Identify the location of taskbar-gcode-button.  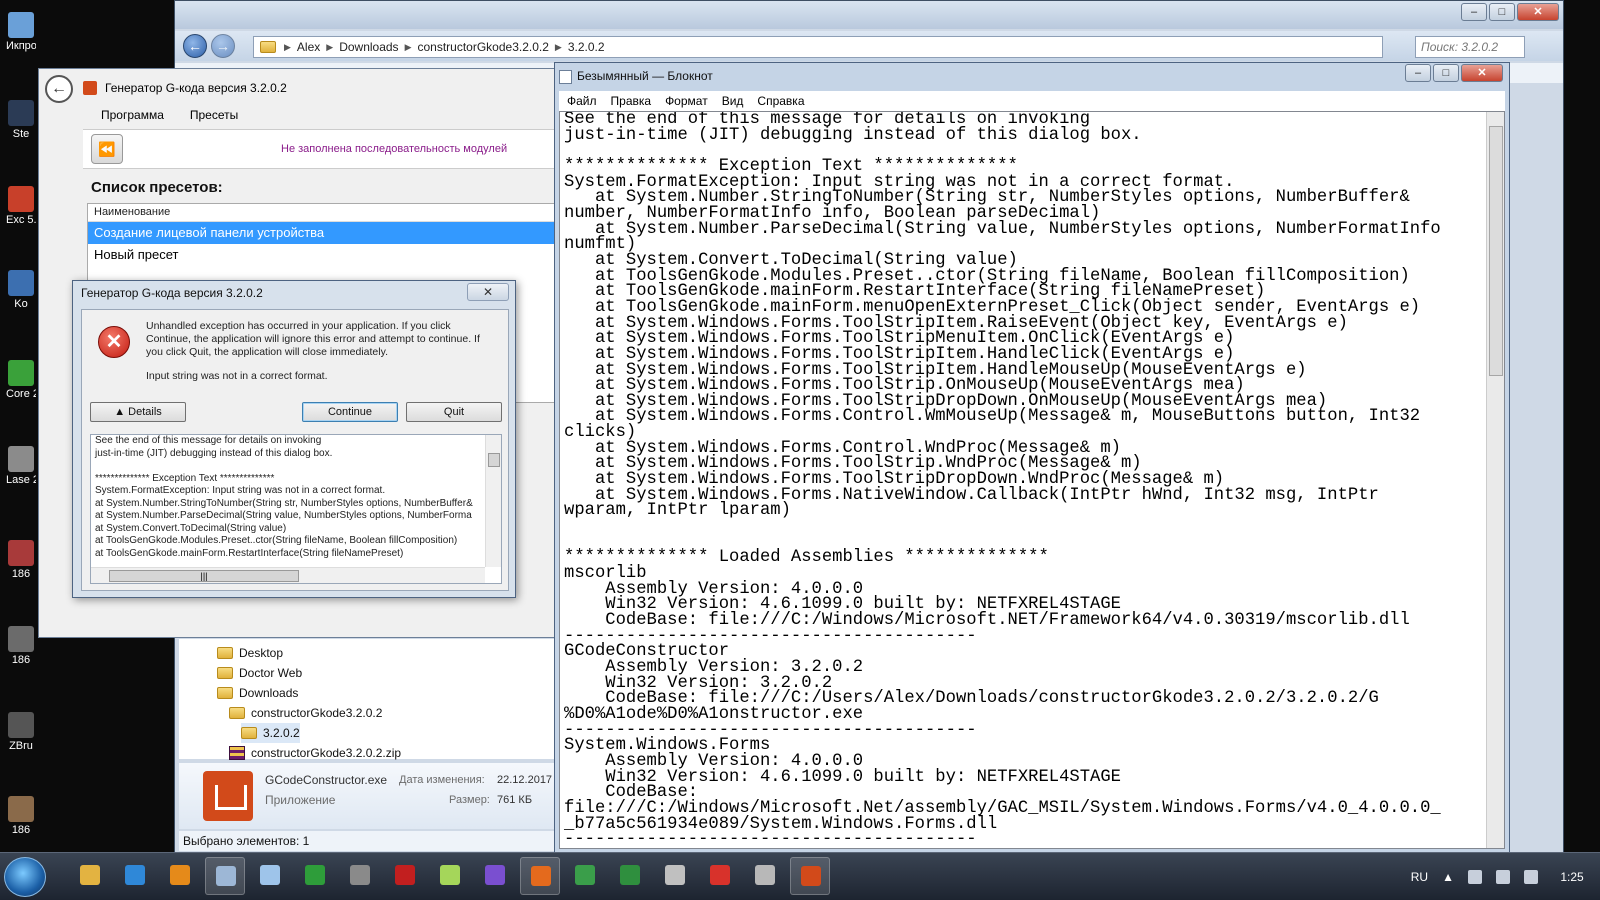
(810, 876).